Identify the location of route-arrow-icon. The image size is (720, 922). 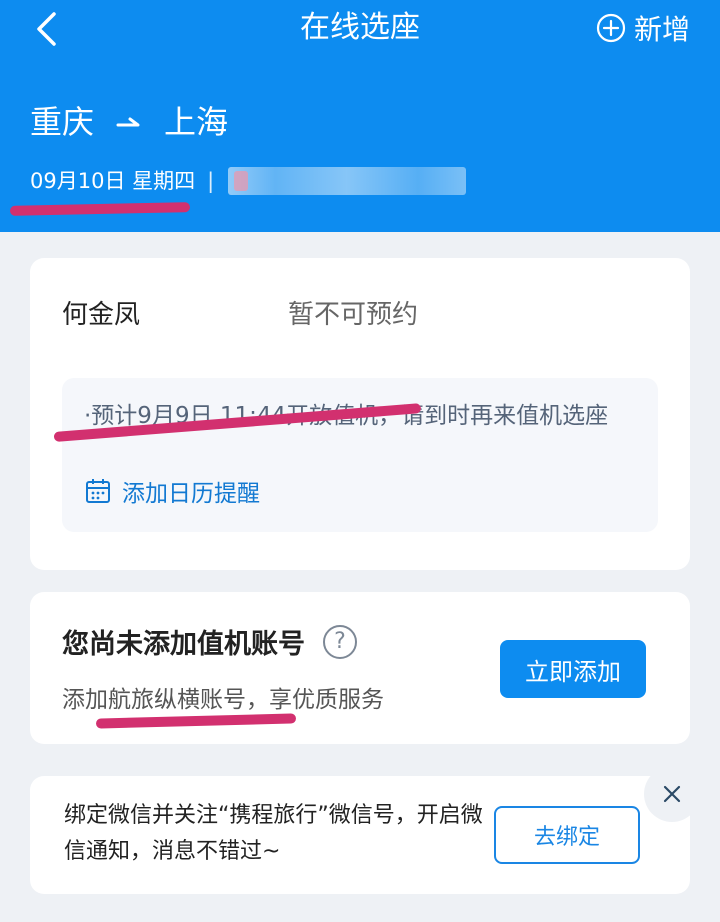
(129, 122).